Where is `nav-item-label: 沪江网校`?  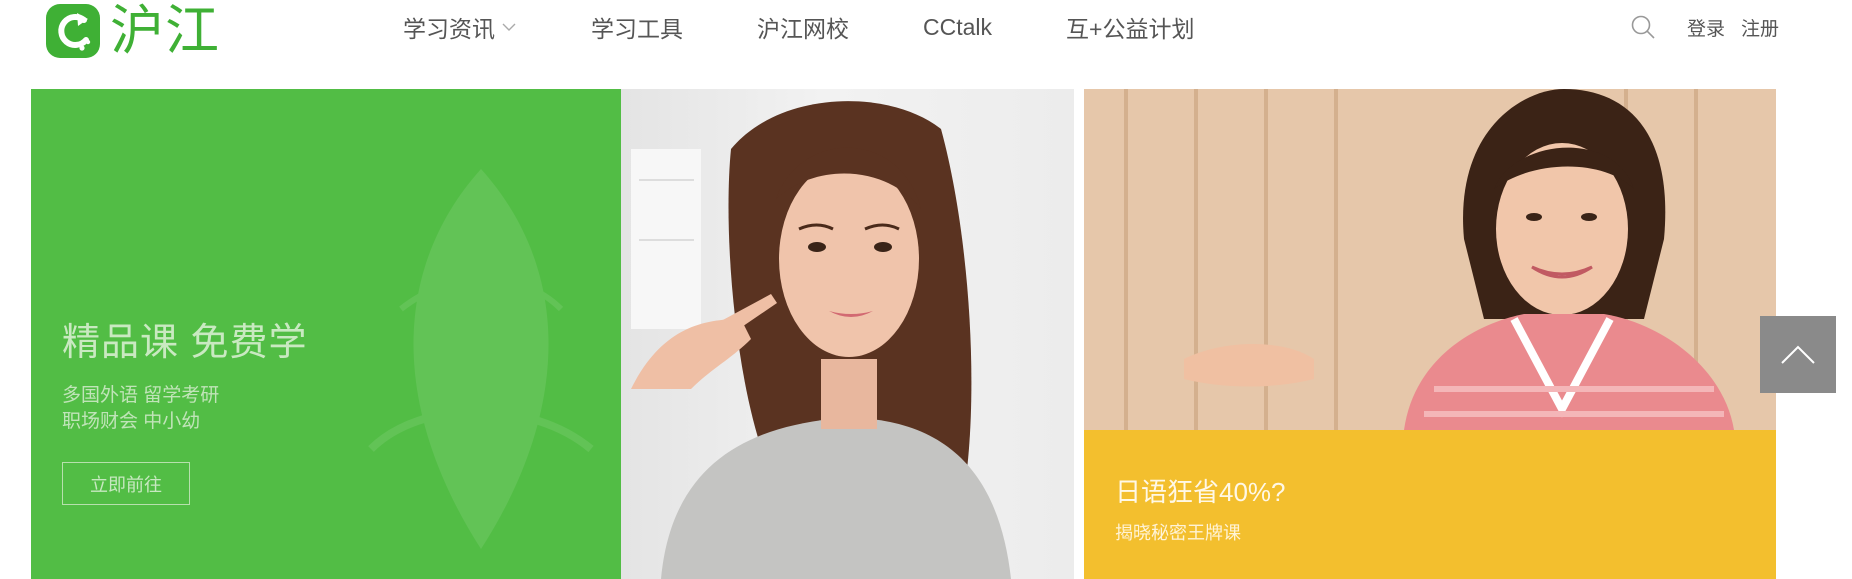
nav-item-label: 沪江网校 is located at coordinates (803, 29).